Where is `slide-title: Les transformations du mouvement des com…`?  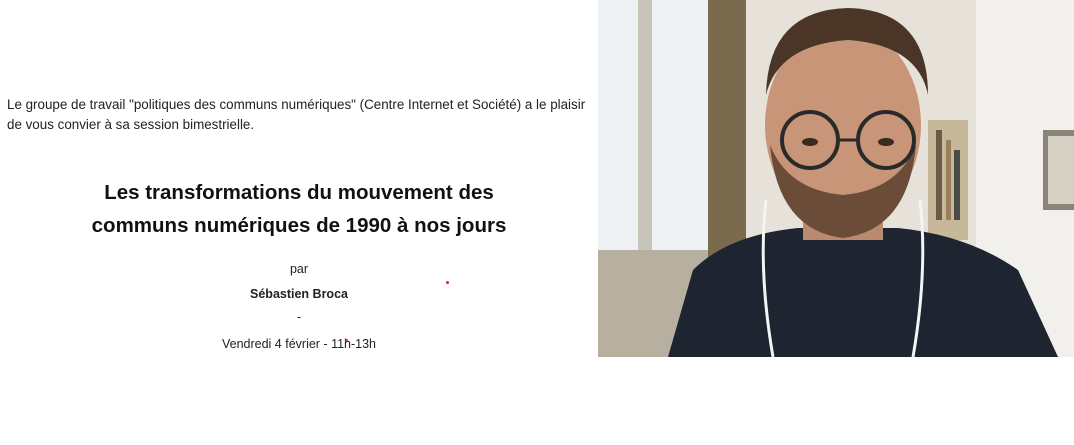 slide-title: Les transformations du mouvement des com… is located at coordinates (299, 209).